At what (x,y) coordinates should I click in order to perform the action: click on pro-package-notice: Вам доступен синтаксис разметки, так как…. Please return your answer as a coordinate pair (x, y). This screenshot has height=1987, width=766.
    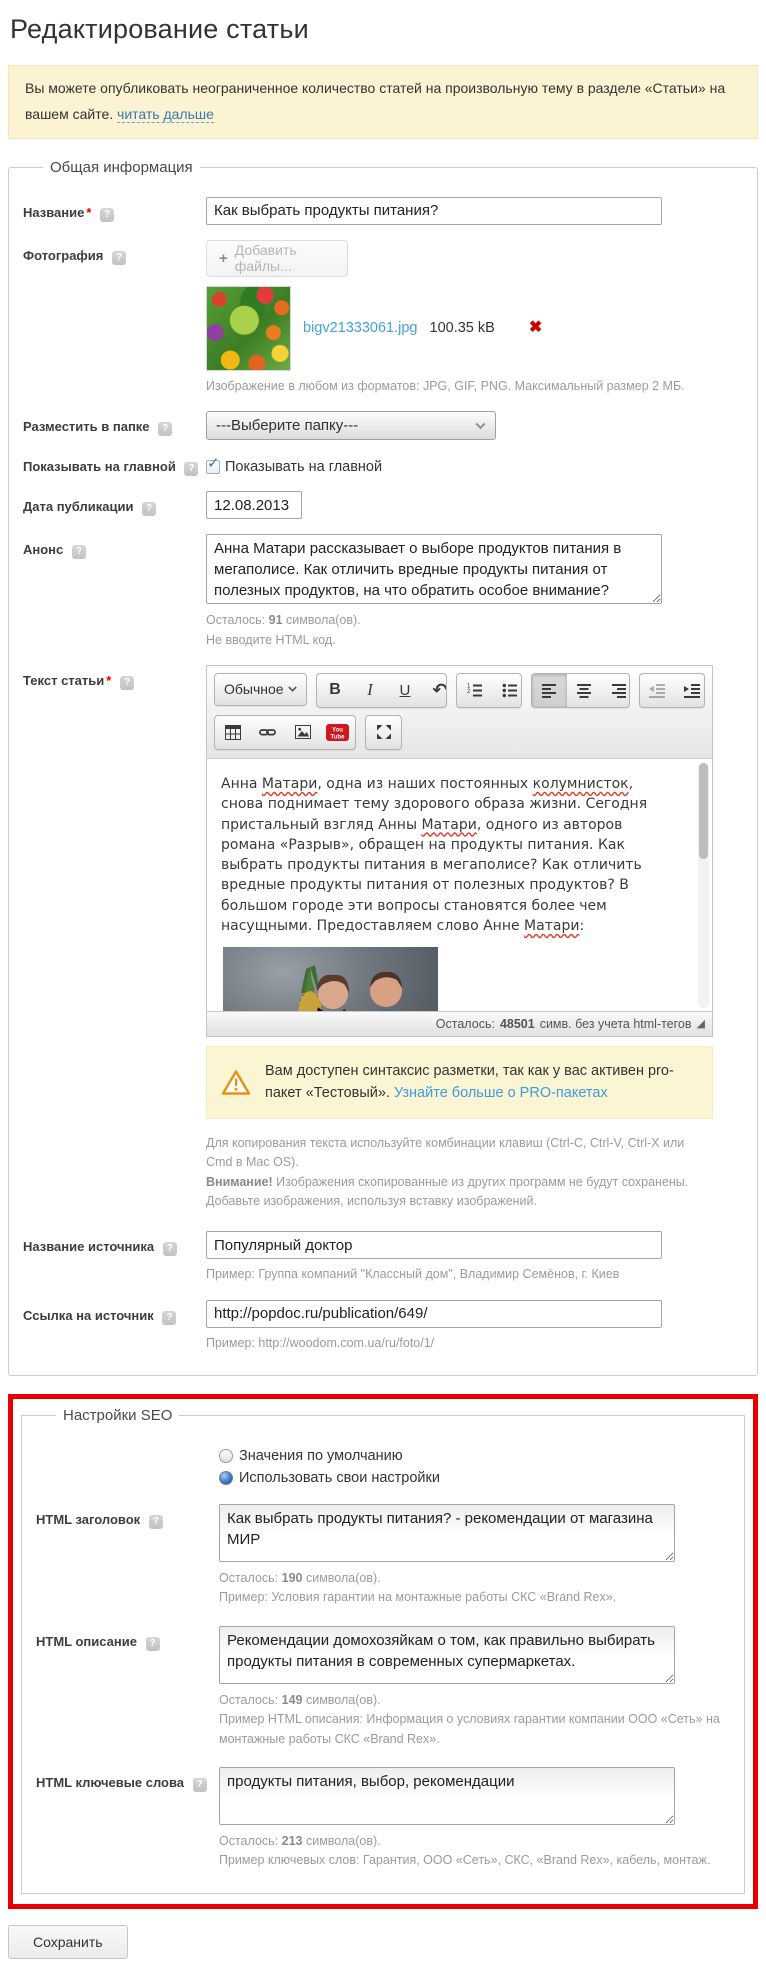
    Looking at the image, I should click on (459, 1082).